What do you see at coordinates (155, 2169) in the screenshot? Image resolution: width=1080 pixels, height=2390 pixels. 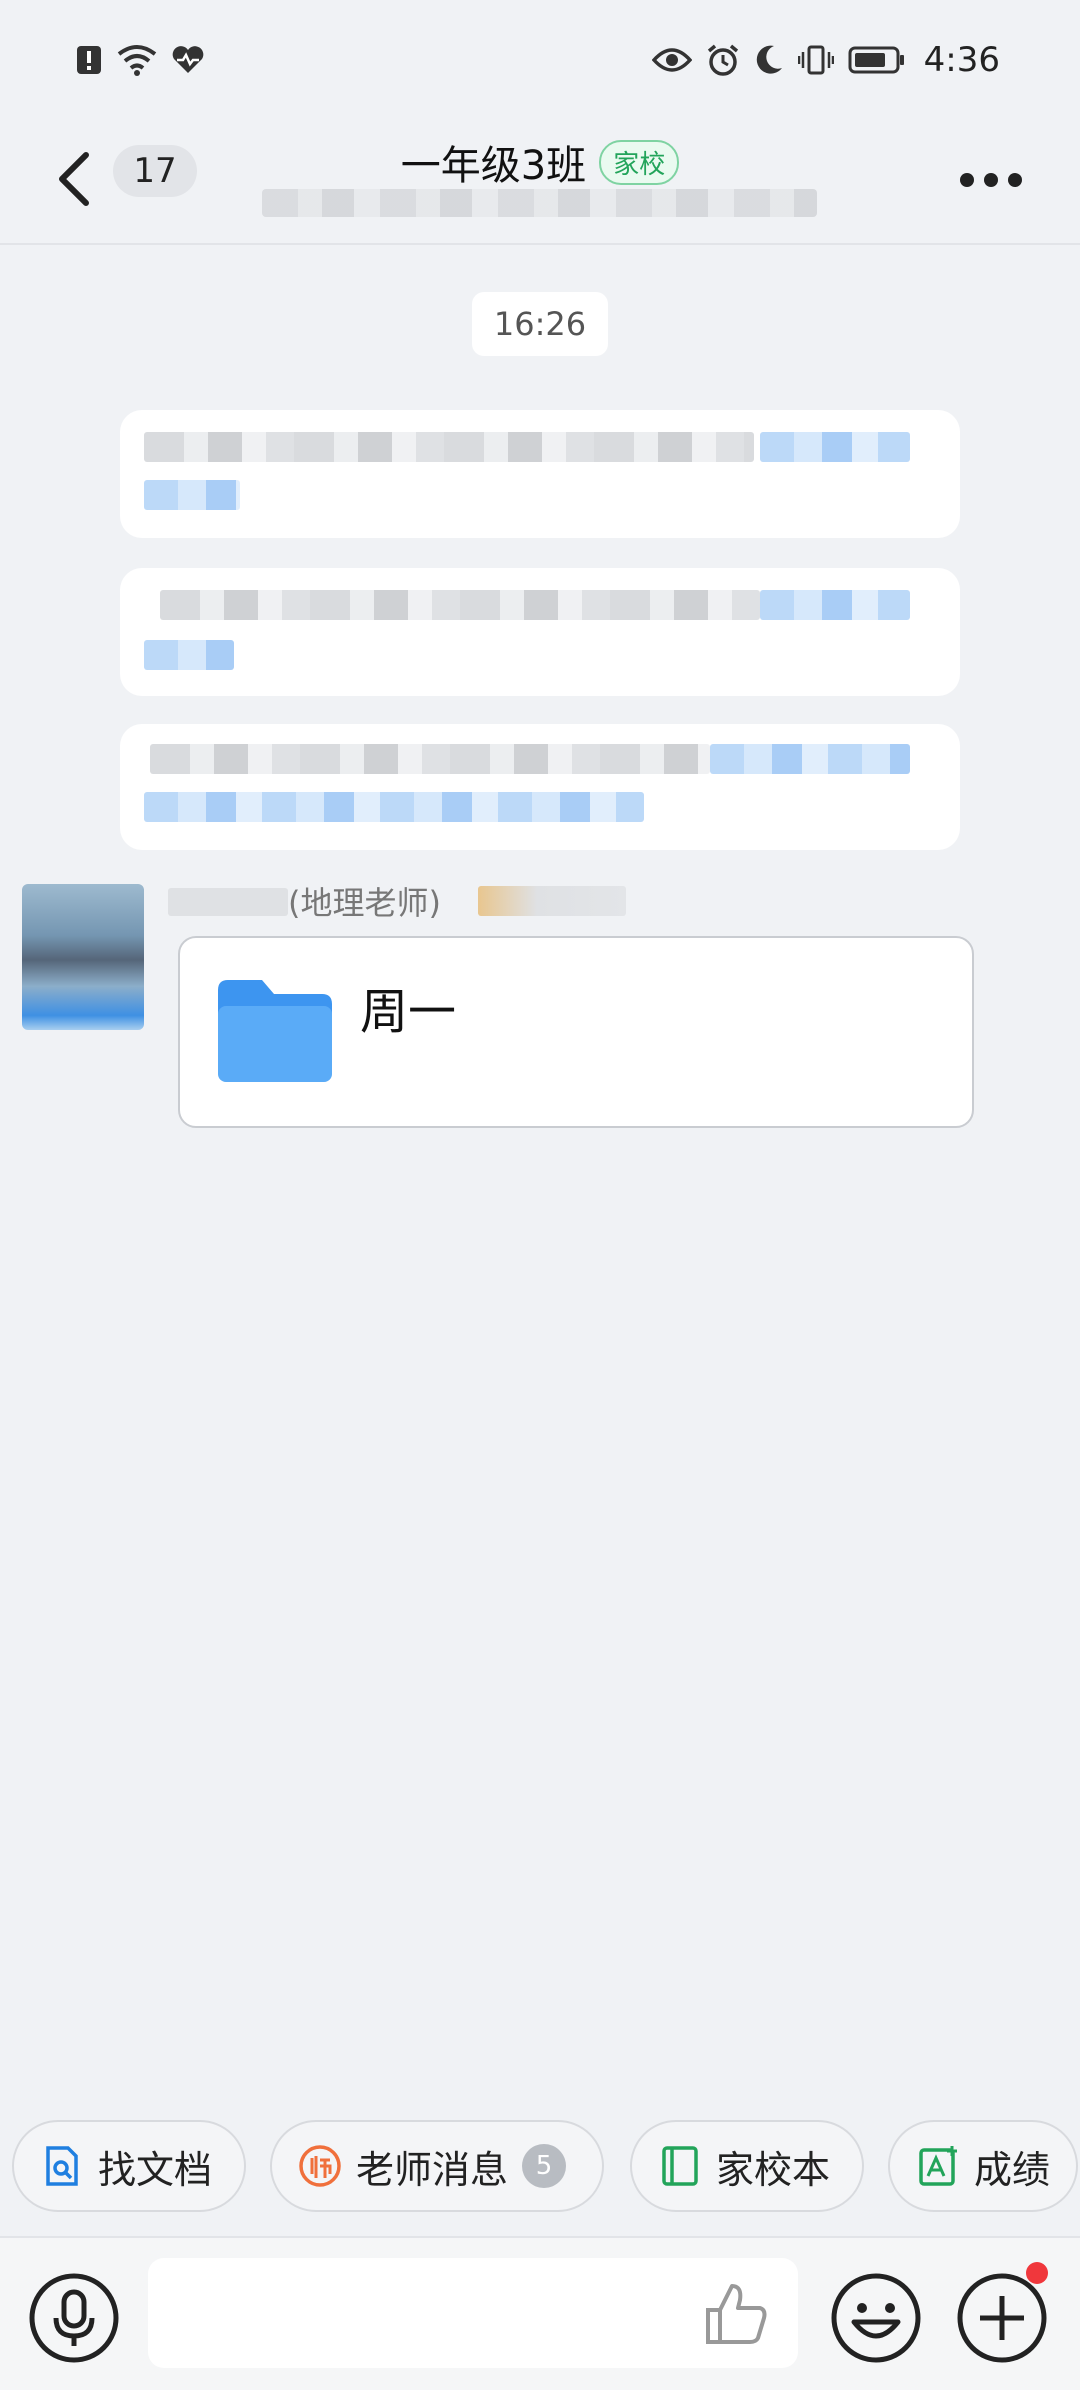 I see `chip-label: 找文档` at bounding box center [155, 2169].